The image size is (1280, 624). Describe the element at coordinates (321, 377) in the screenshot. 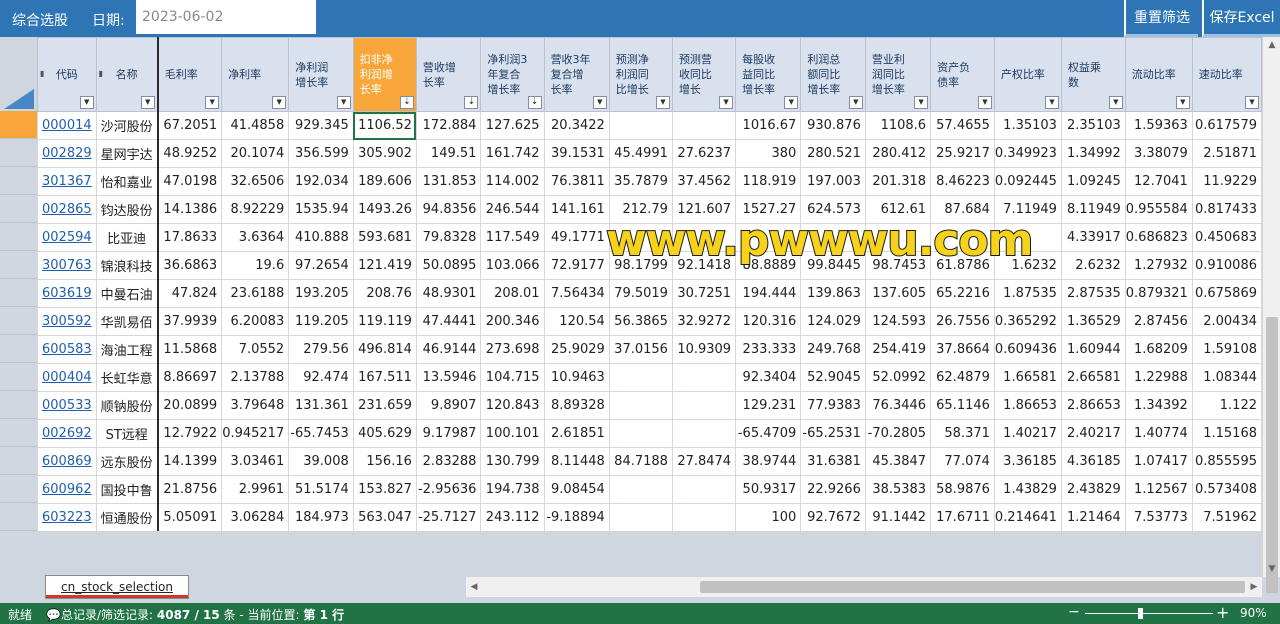

I see `table-cell: 92.474` at that location.